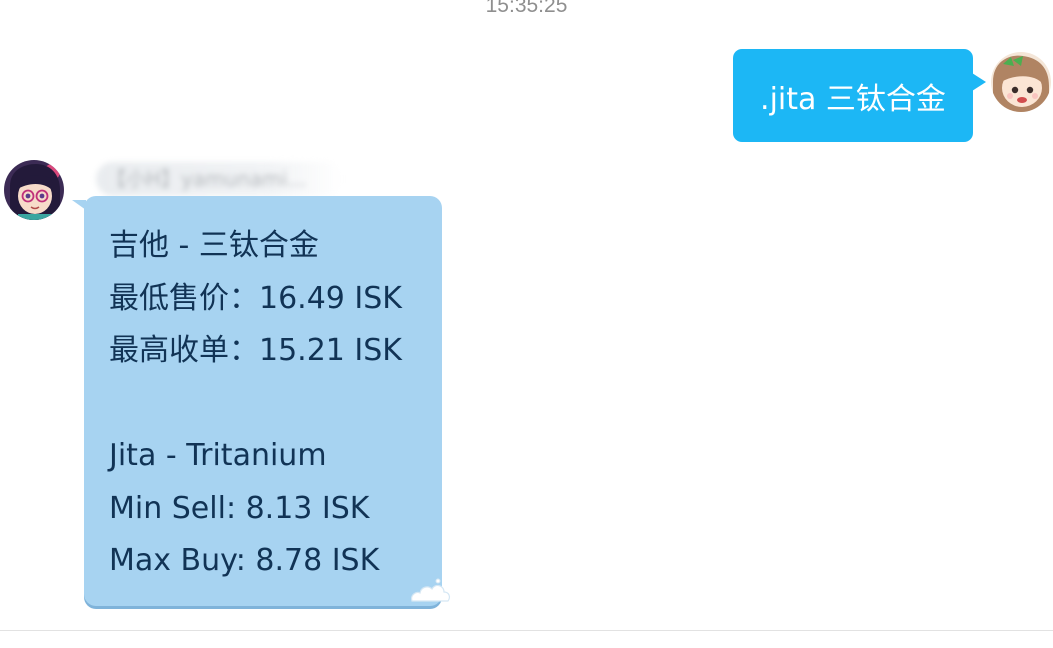 This screenshot has height=648, width=1053. What do you see at coordinates (1021, 82) in the screenshot?
I see `girl-avatar-icon` at bounding box center [1021, 82].